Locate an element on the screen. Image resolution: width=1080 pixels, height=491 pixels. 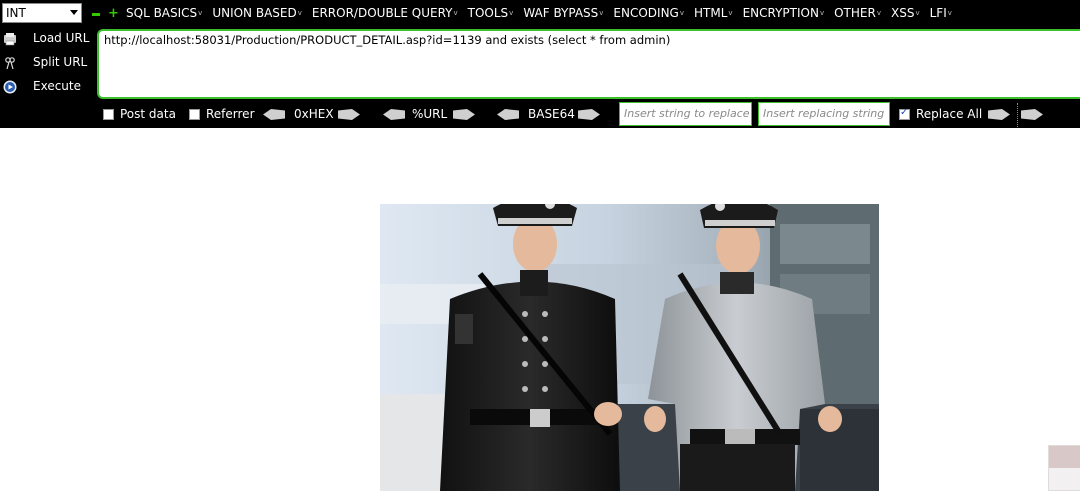
url-encode-arrow-icon is located at coordinates (464, 114).